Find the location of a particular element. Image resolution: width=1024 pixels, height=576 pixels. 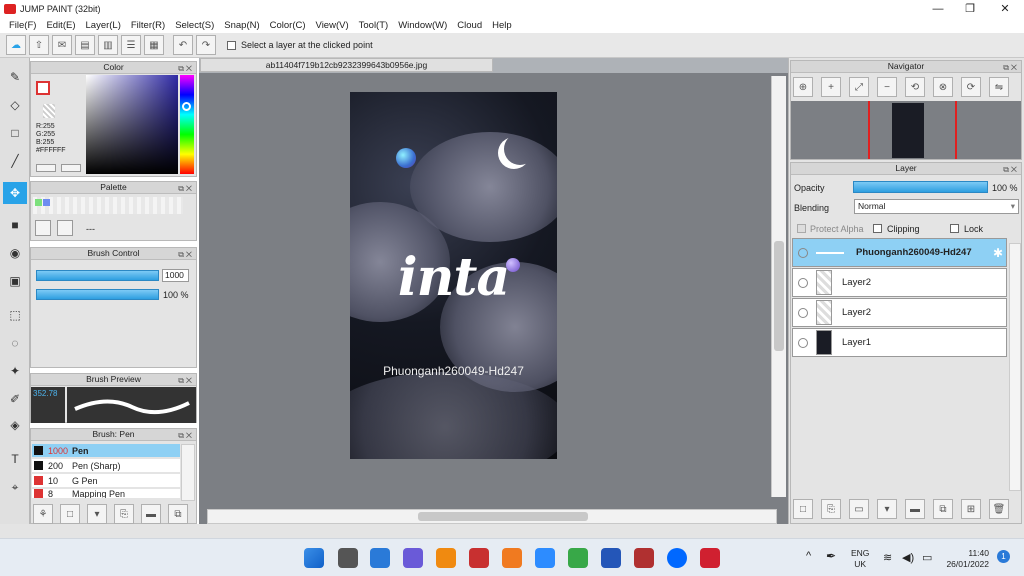

upload-icon: ⇧ is located at coordinates (39, 45).